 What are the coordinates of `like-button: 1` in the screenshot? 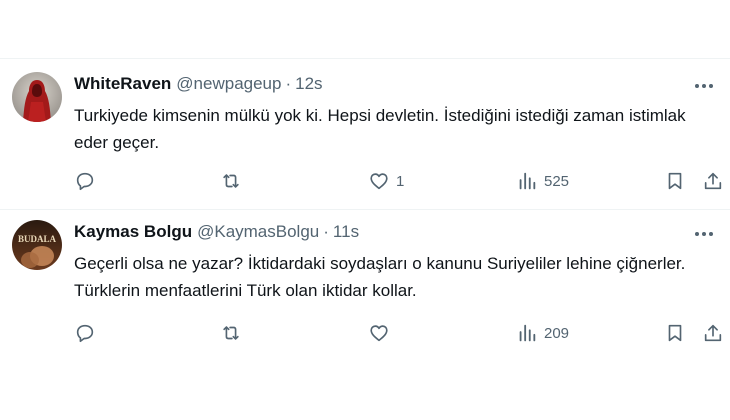 It's located at (386, 181).